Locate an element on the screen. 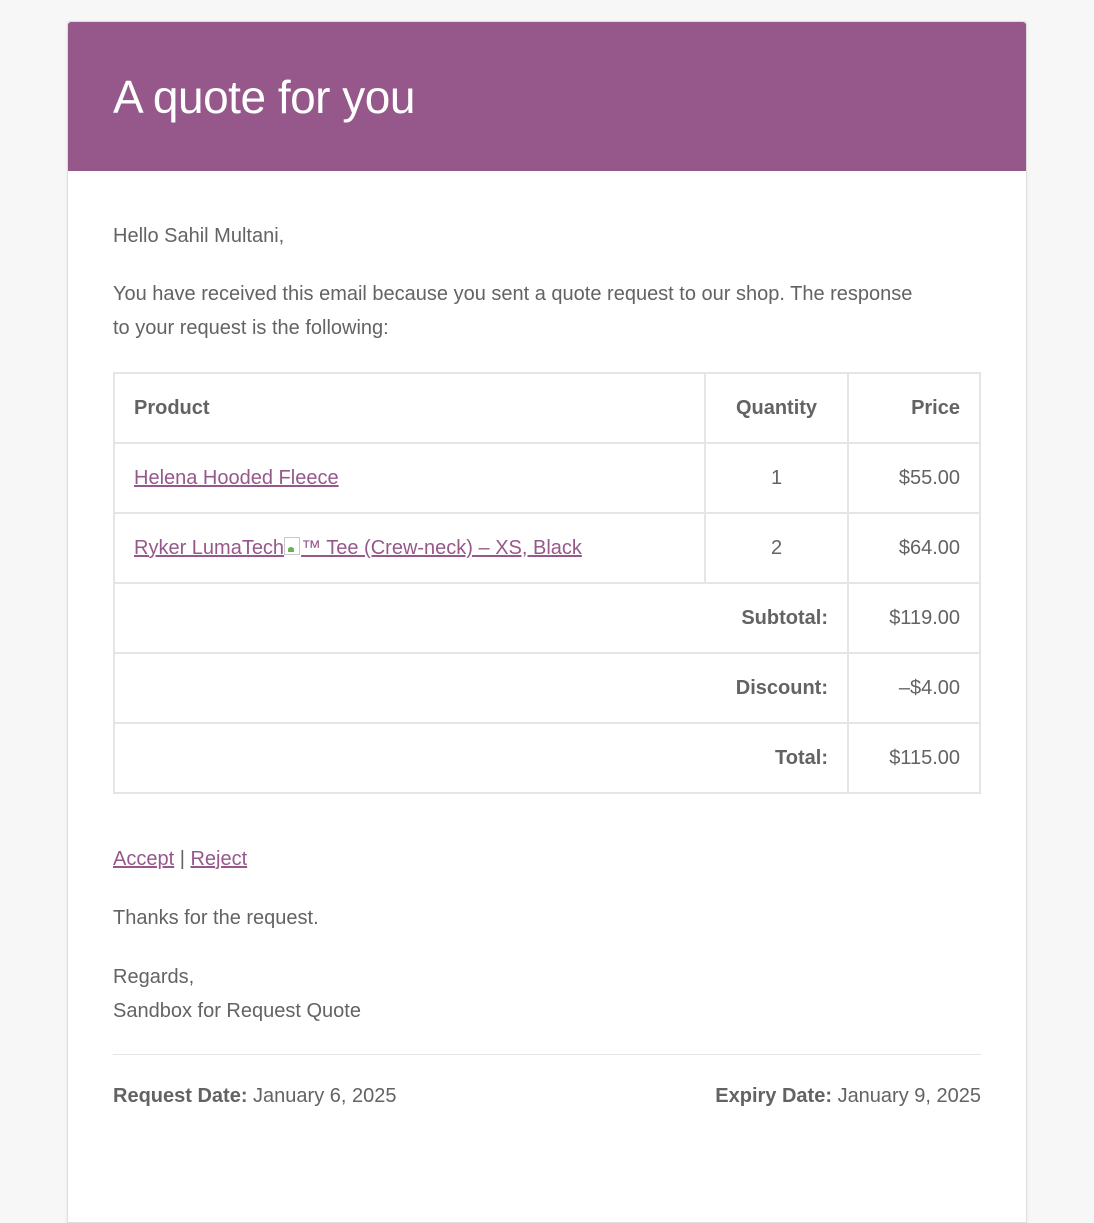  thanks-text: Thanks for the request. is located at coordinates (216, 918).